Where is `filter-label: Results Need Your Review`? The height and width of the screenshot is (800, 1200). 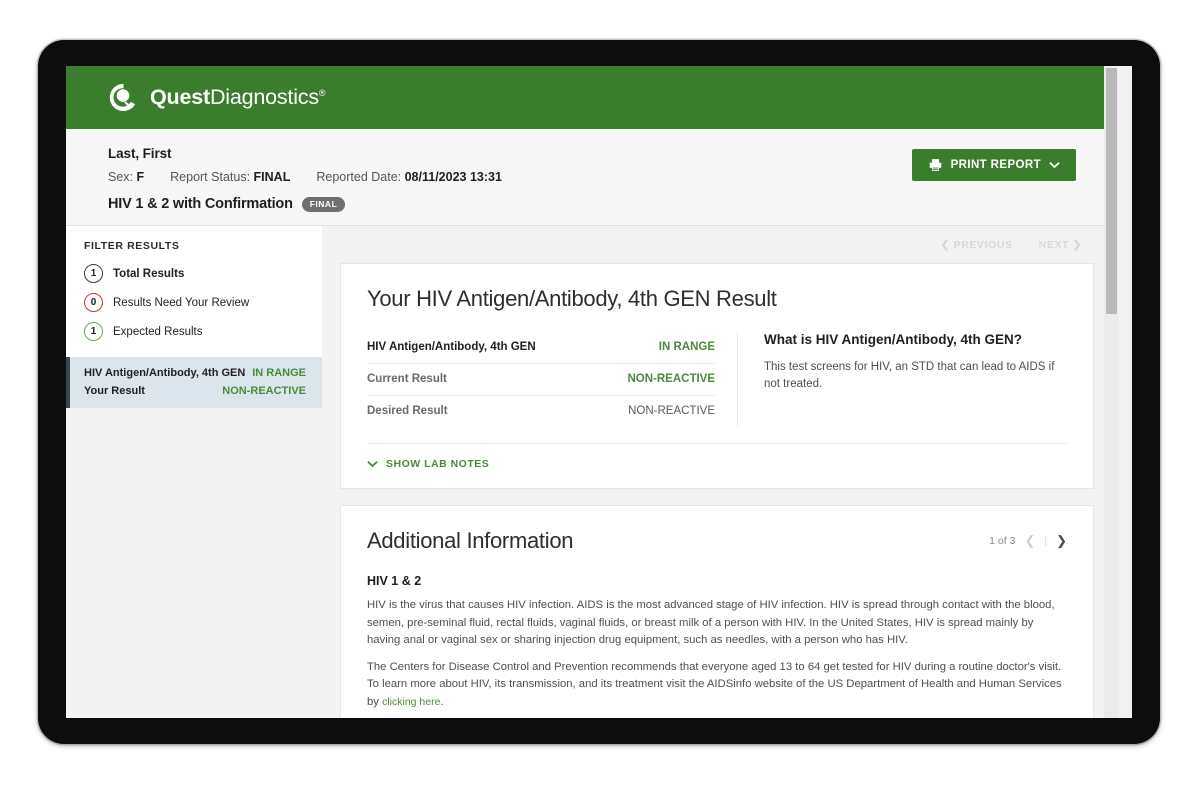 filter-label: Results Need Your Review is located at coordinates (181, 302).